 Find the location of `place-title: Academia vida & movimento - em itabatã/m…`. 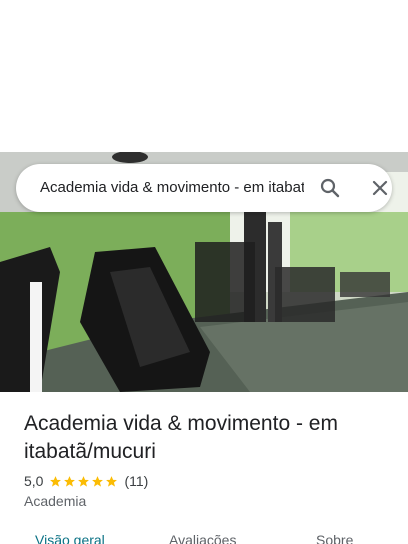

place-title: Academia vida & movimento - em itabatã/m… is located at coordinates (181, 437).